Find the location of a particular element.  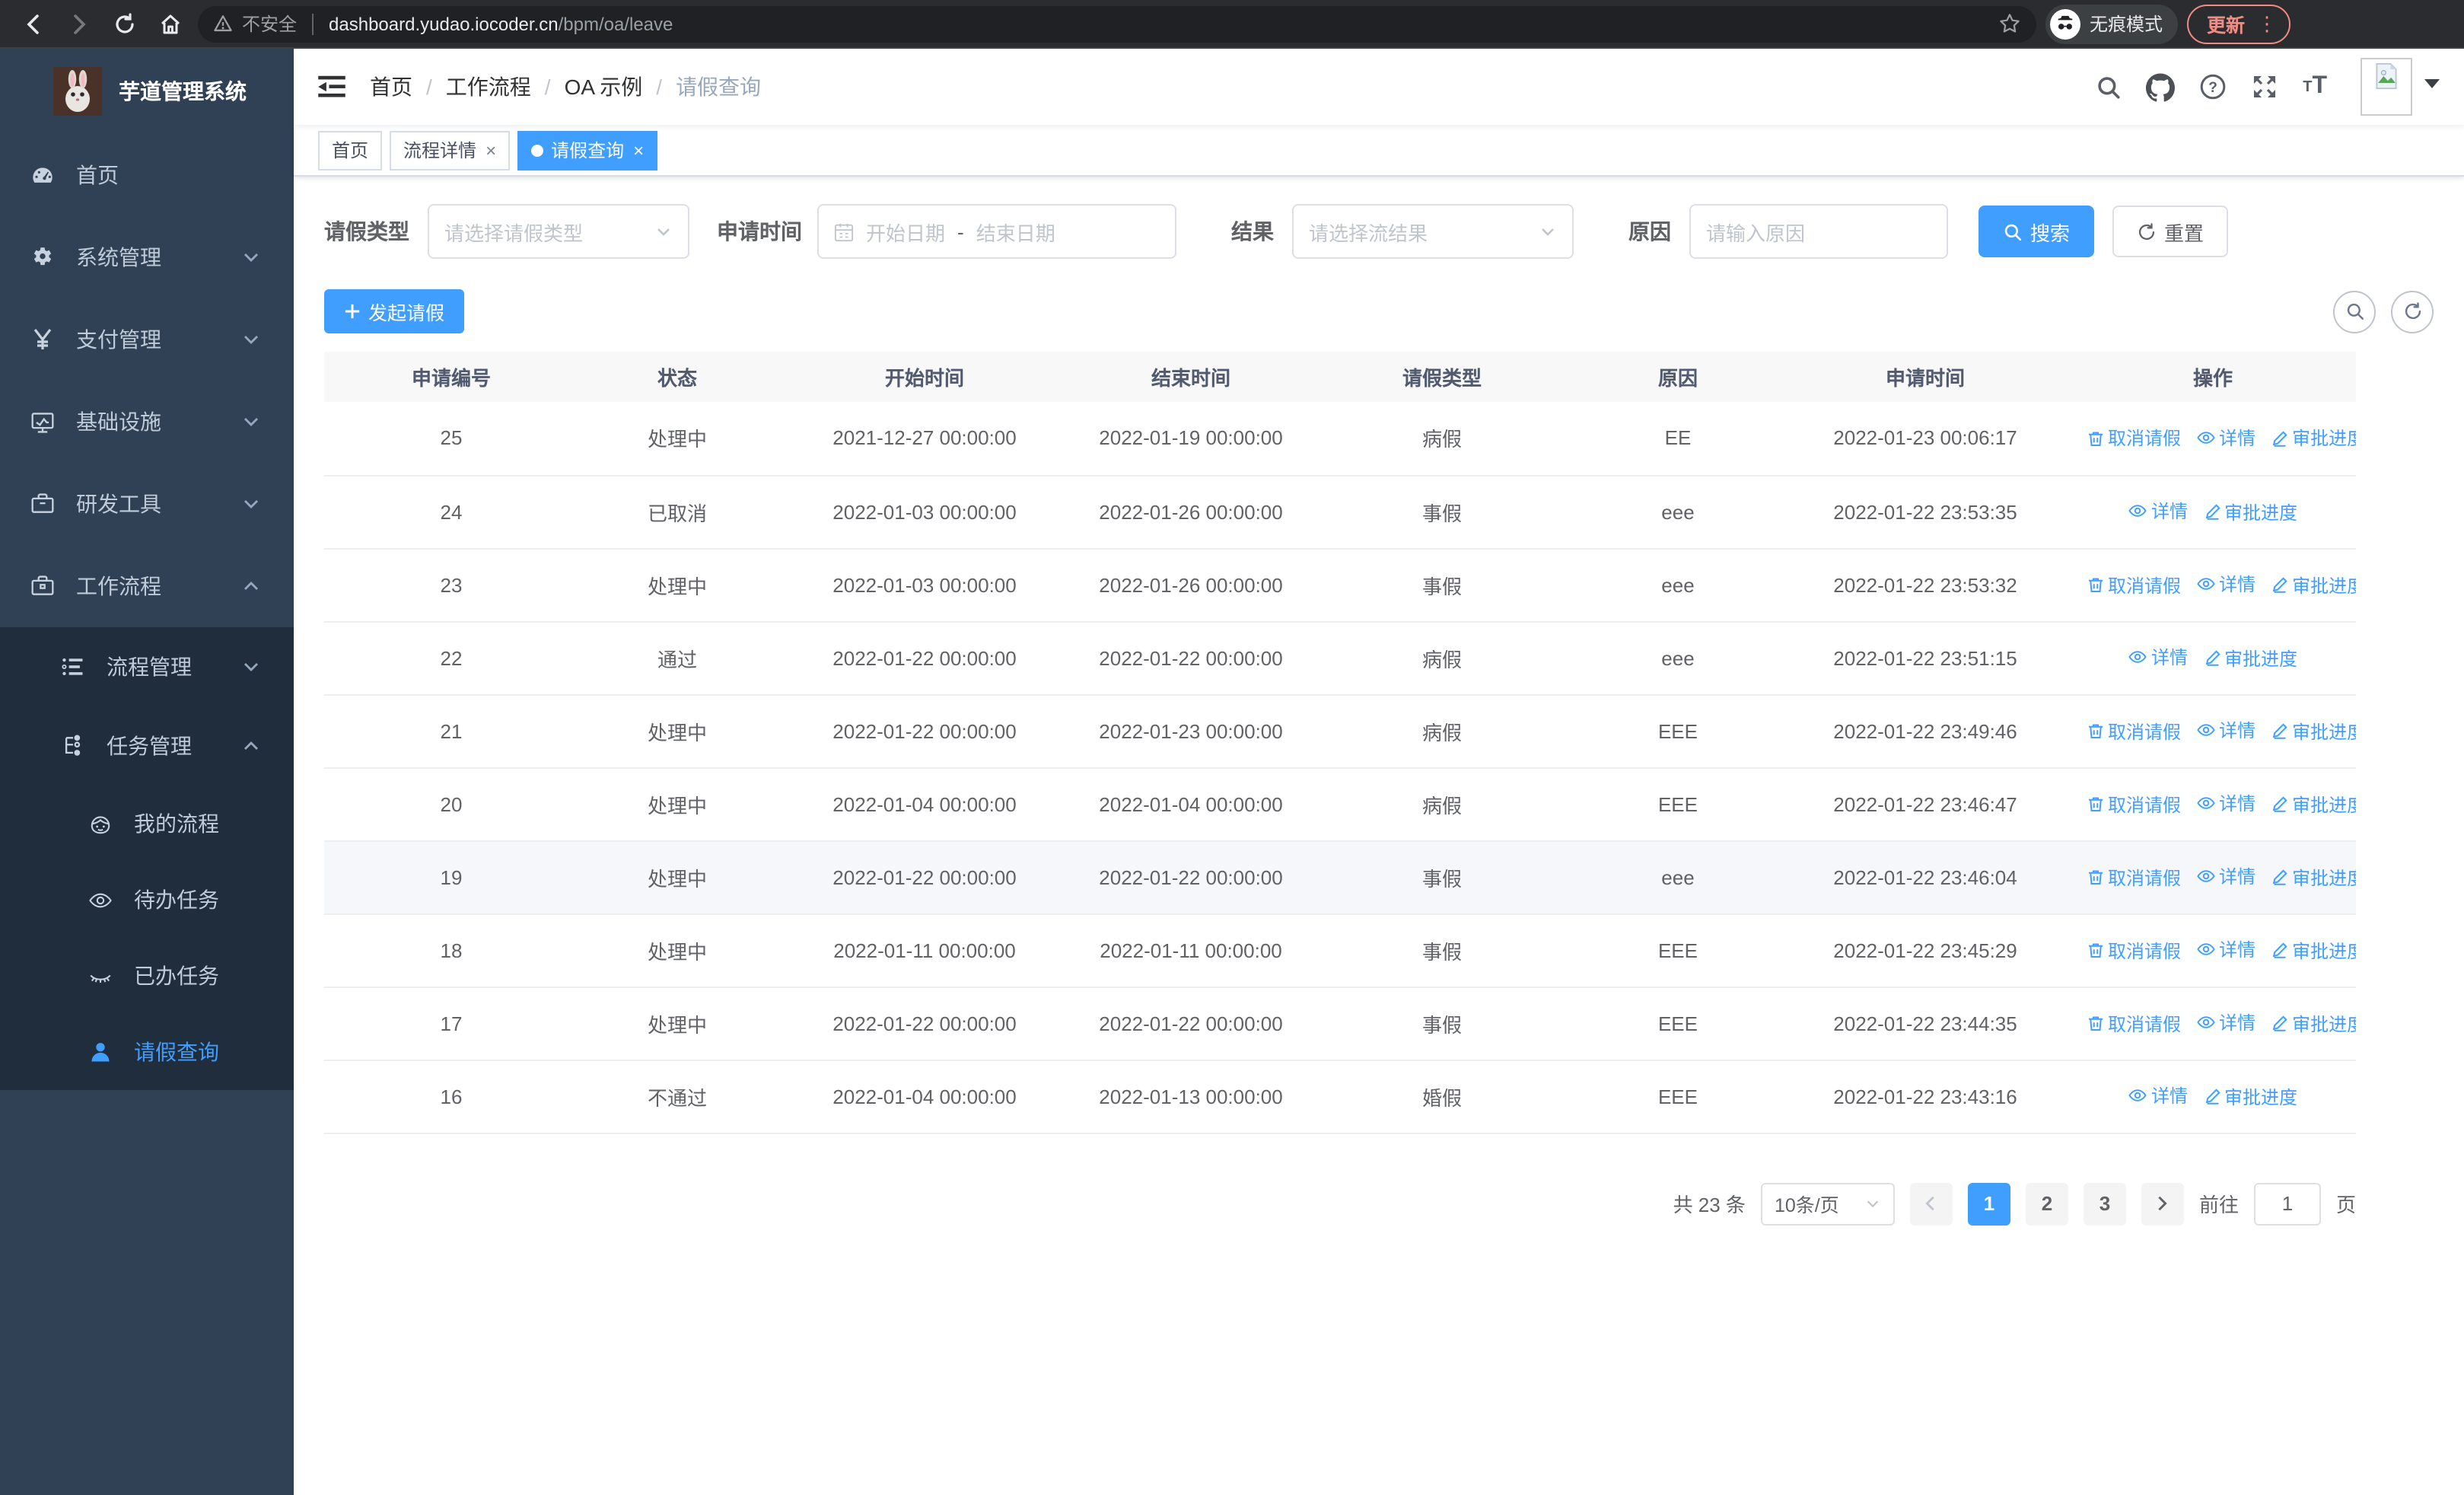

browser-back-icon is located at coordinates (33, 24).